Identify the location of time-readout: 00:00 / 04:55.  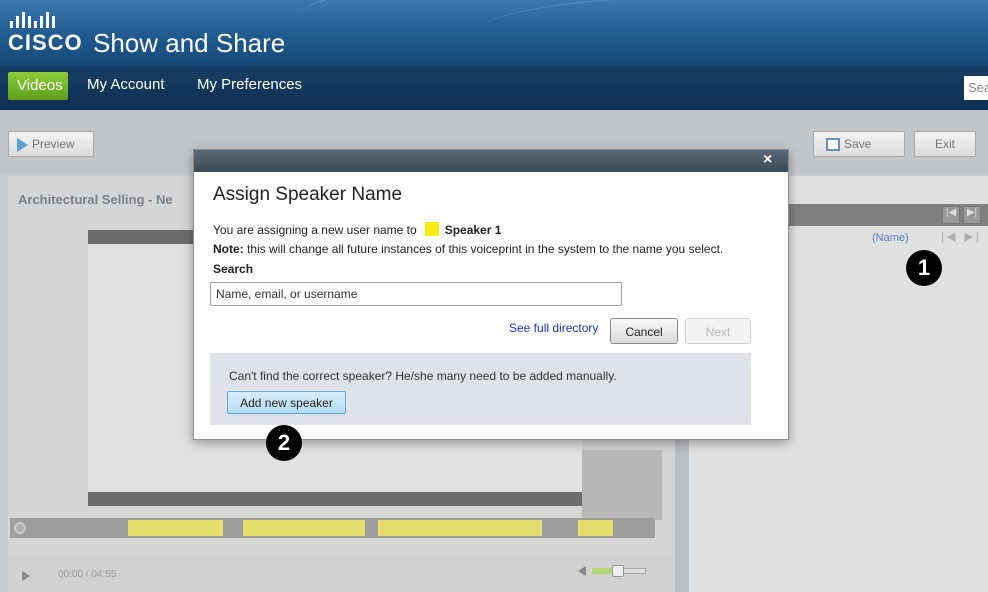
(87, 574).